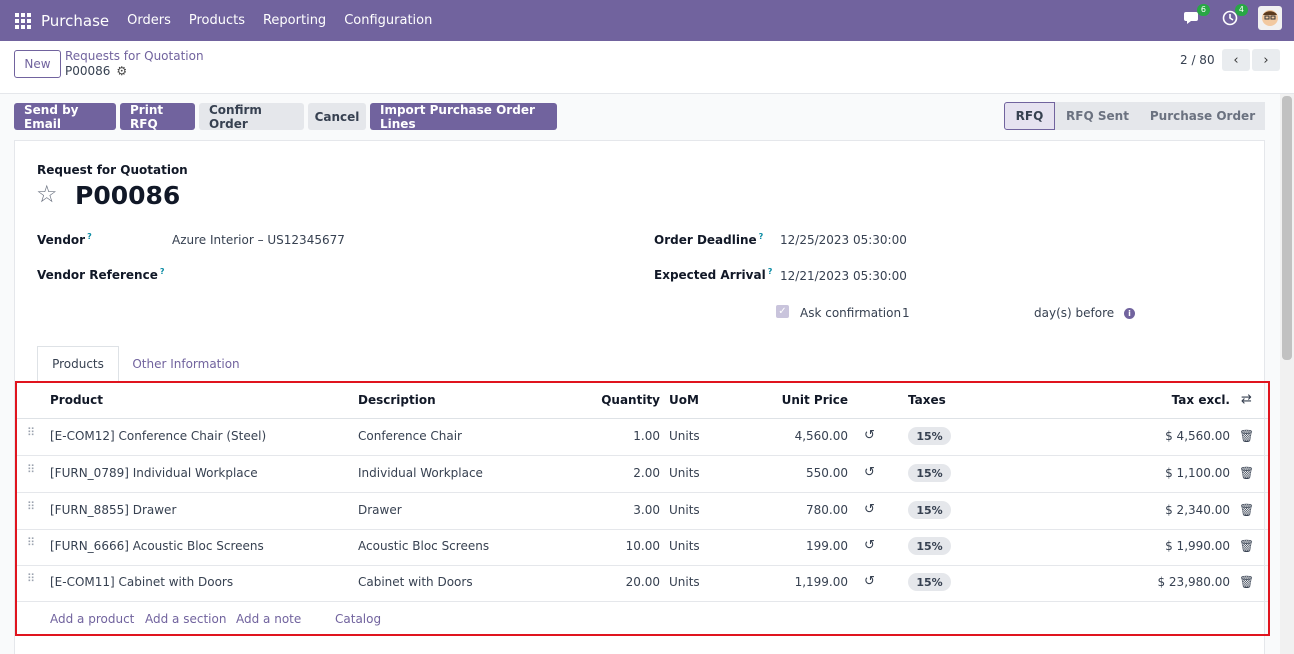 The image size is (1294, 654). Describe the element at coordinates (1234, 16) in the screenshot. I see `activities-icon: 4` at that location.